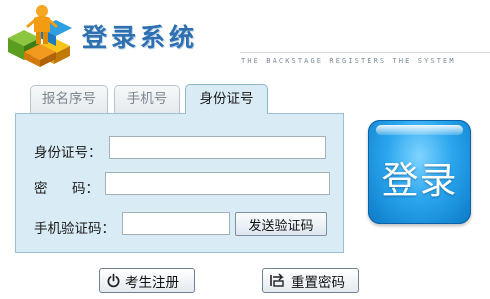  I want to click on login-button: 登录, so click(419, 172).